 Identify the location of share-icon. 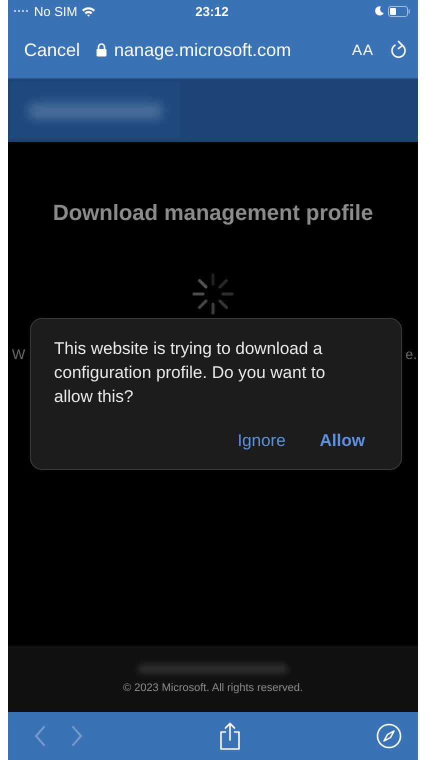
(229, 736).